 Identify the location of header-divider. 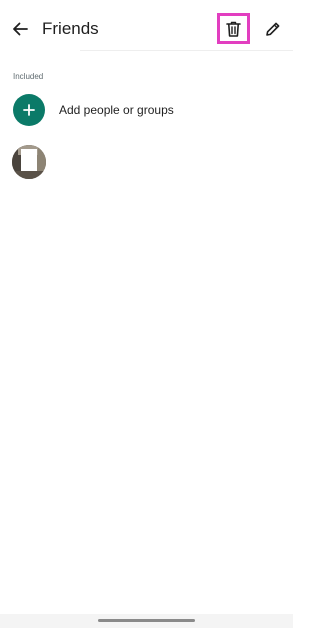
(186, 50).